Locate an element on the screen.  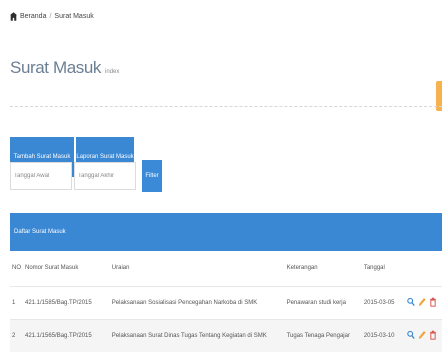
header-divider is located at coordinates (226, 106).